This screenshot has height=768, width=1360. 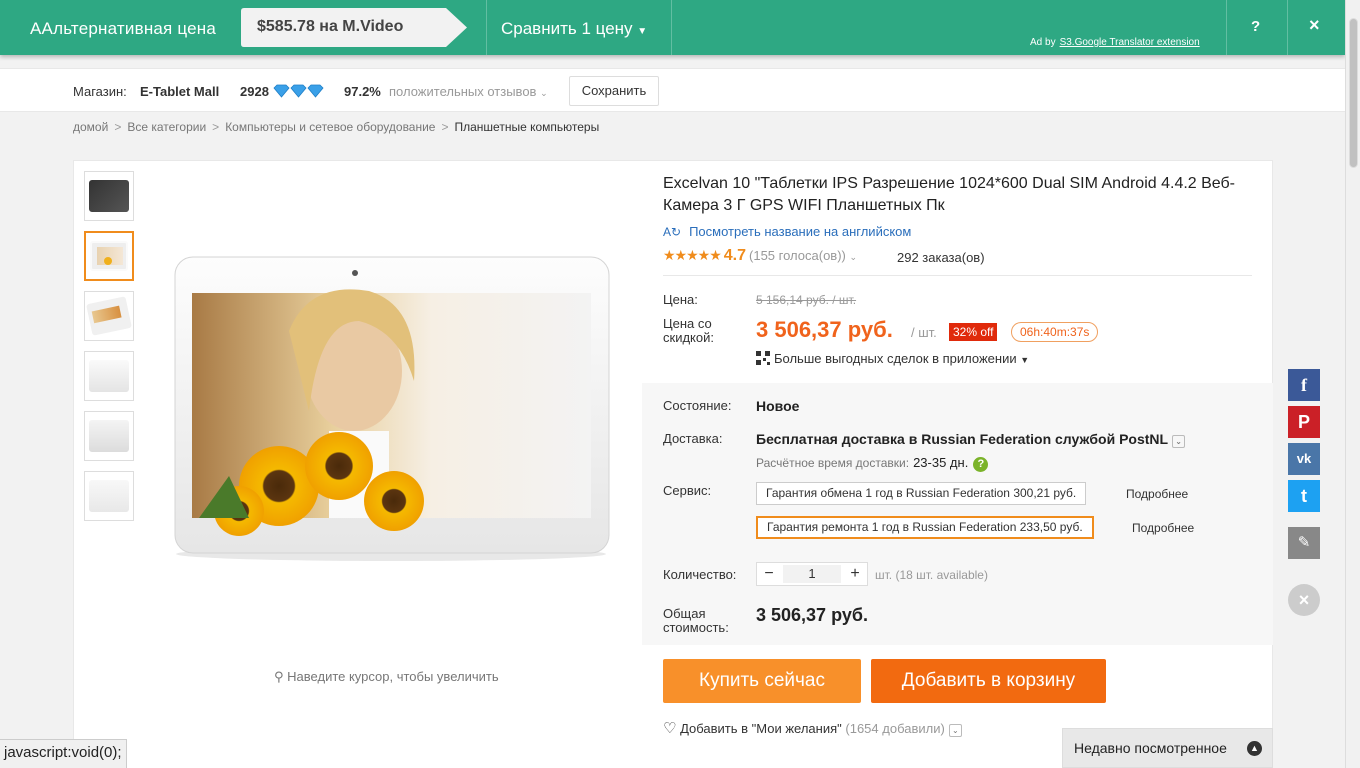 What do you see at coordinates (1055, 332) in the screenshot?
I see `sale-timer: 06h:40m:37s` at bounding box center [1055, 332].